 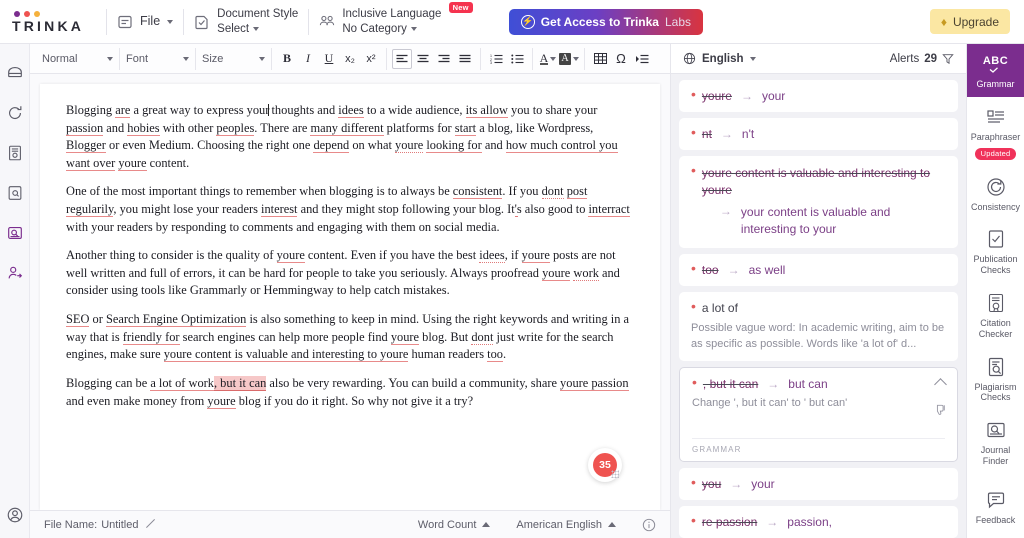 What do you see at coordinates (86, 146) in the screenshot?
I see `underlined-error-text: Blogger` at bounding box center [86, 146].